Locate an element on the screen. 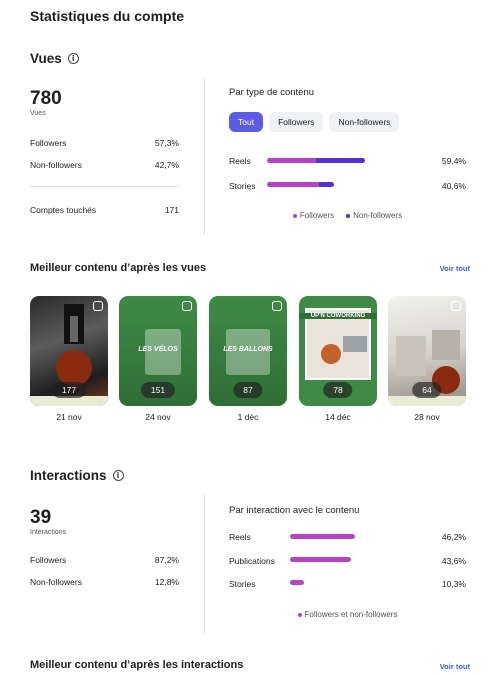  views-nonfollowers-label: Non-followers is located at coordinates (56, 165).